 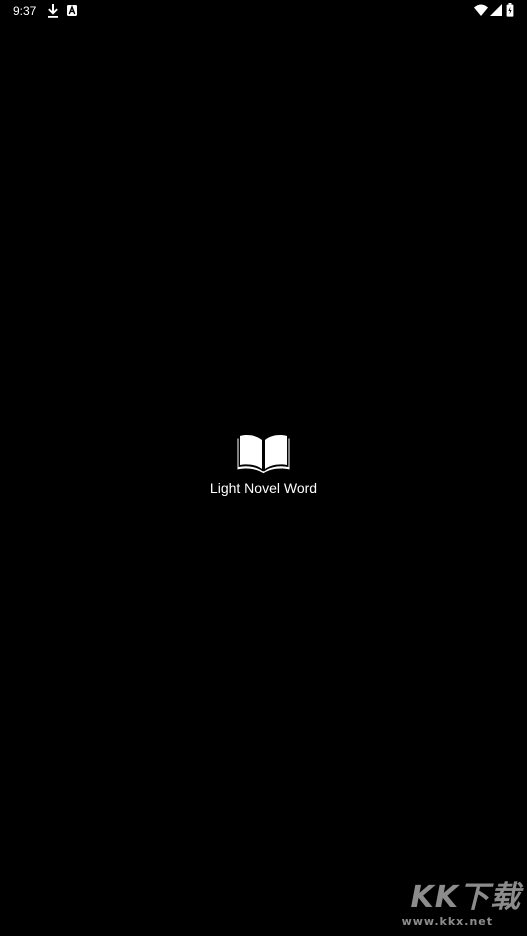 I want to click on watermark-url-text: www.kkx.net, so click(x=447, y=921).